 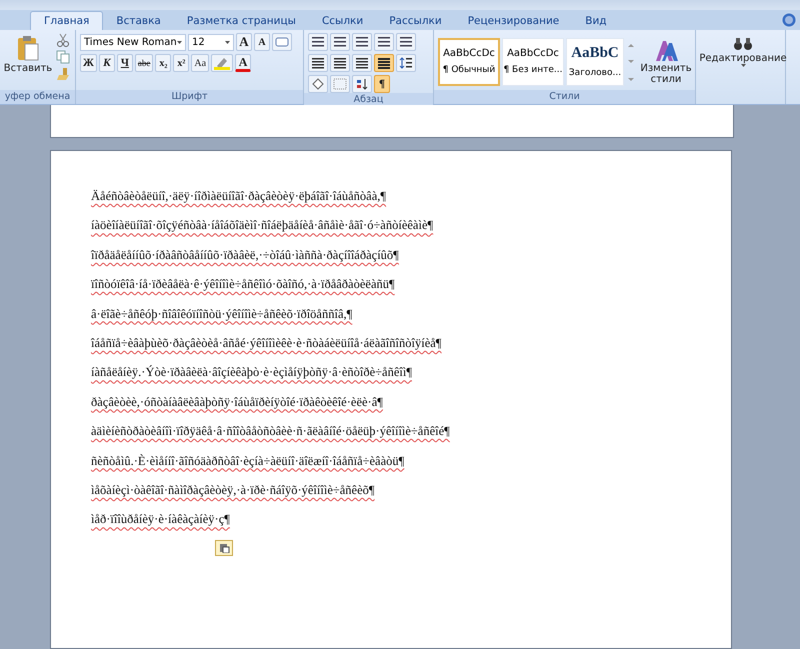 What do you see at coordinates (67, 20) in the screenshot?
I see `ribbon-tab: Главная` at bounding box center [67, 20].